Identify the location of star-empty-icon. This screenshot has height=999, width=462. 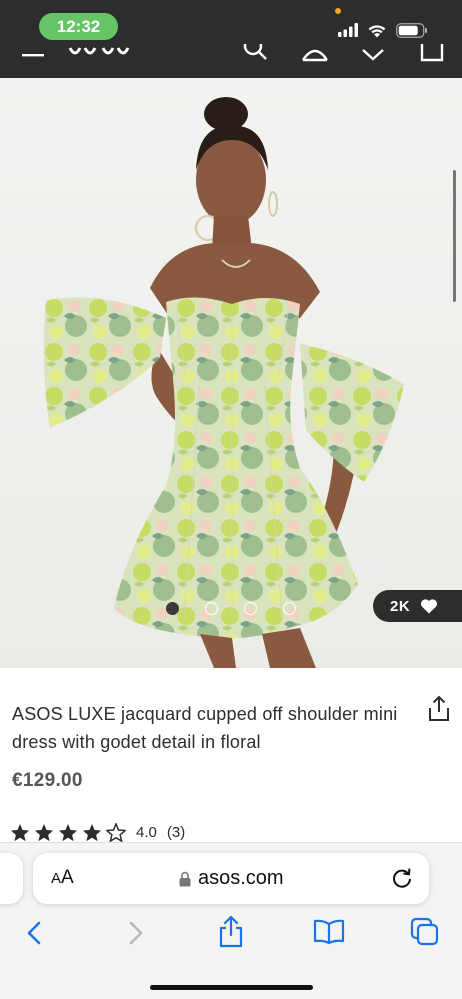
(116, 832).